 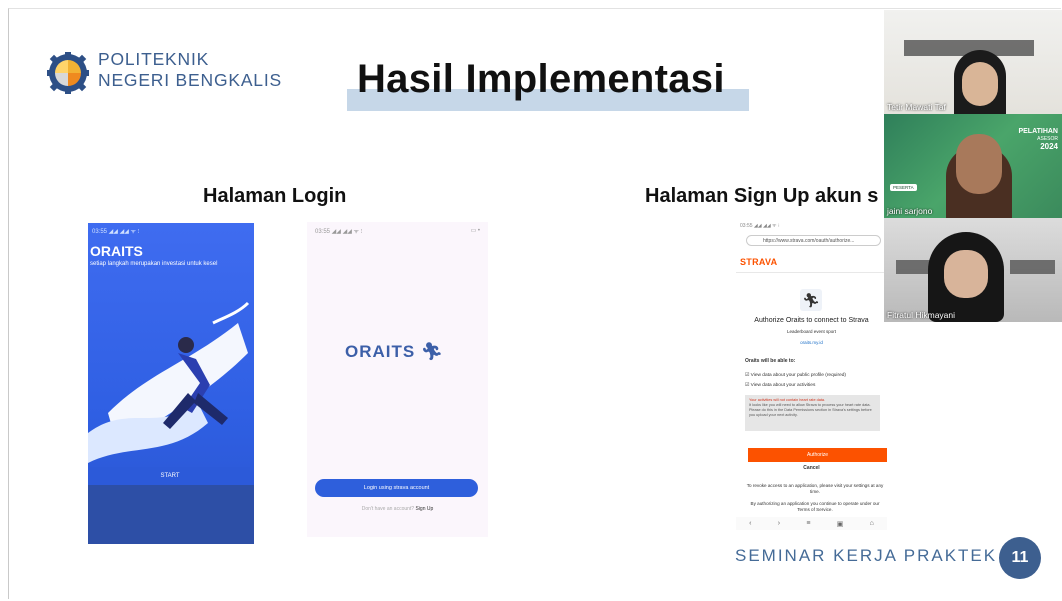 What do you see at coordinates (808, 523) in the screenshot?
I see `menu-icon: ≡` at bounding box center [808, 523].